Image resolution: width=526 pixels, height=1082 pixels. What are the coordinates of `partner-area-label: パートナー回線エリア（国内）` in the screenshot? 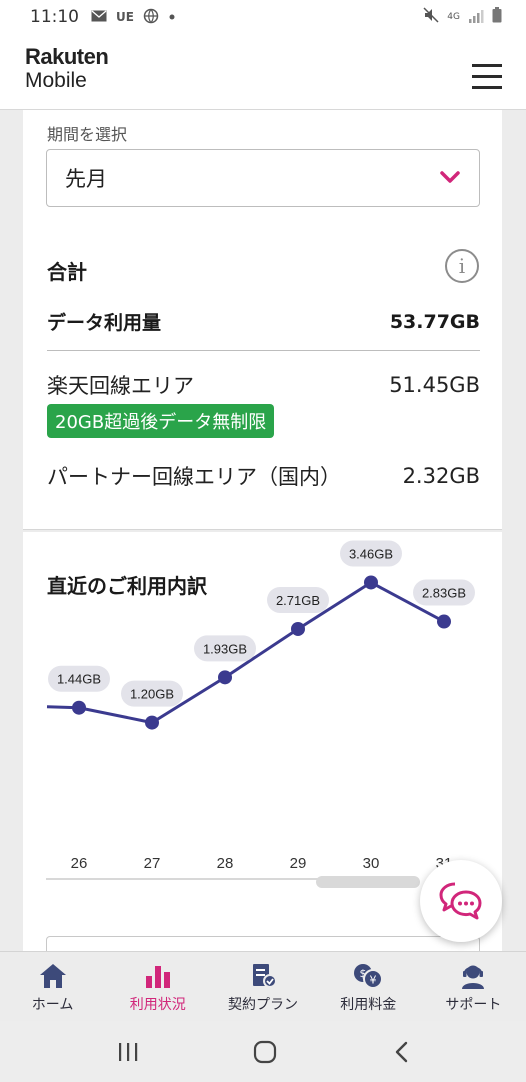 It's located at (194, 477).